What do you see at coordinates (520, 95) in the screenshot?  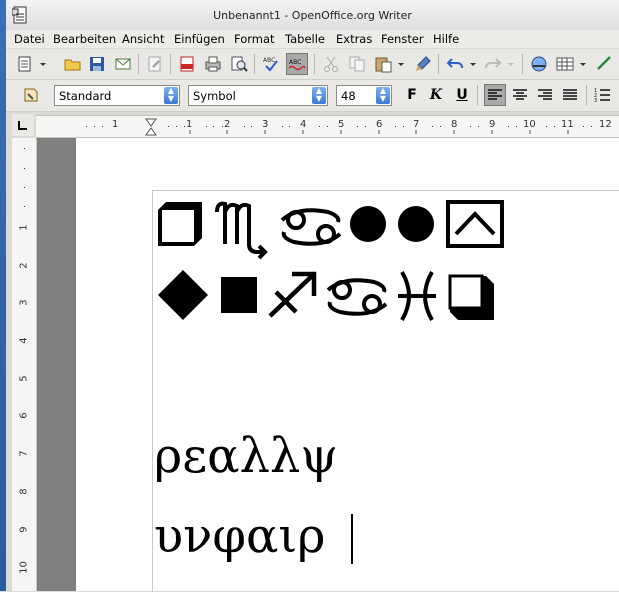 I see `align-center-icon` at bounding box center [520, 95].